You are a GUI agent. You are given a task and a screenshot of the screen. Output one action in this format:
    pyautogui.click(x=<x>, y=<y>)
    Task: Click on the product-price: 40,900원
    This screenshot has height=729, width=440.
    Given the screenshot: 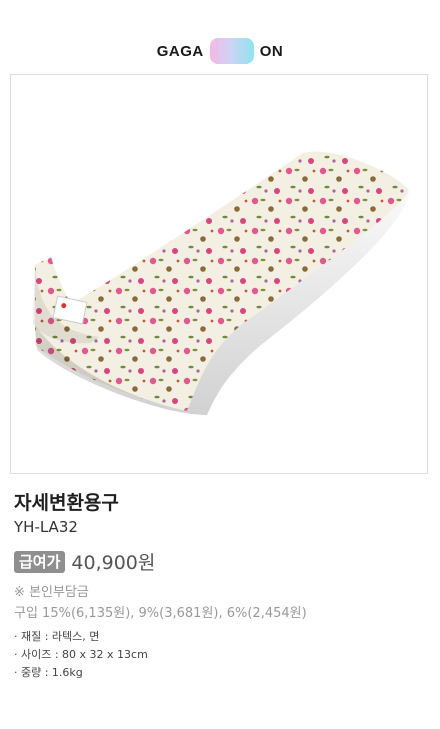 What is the action you would take?
    pyautogui.click(x=113, y=563)
    